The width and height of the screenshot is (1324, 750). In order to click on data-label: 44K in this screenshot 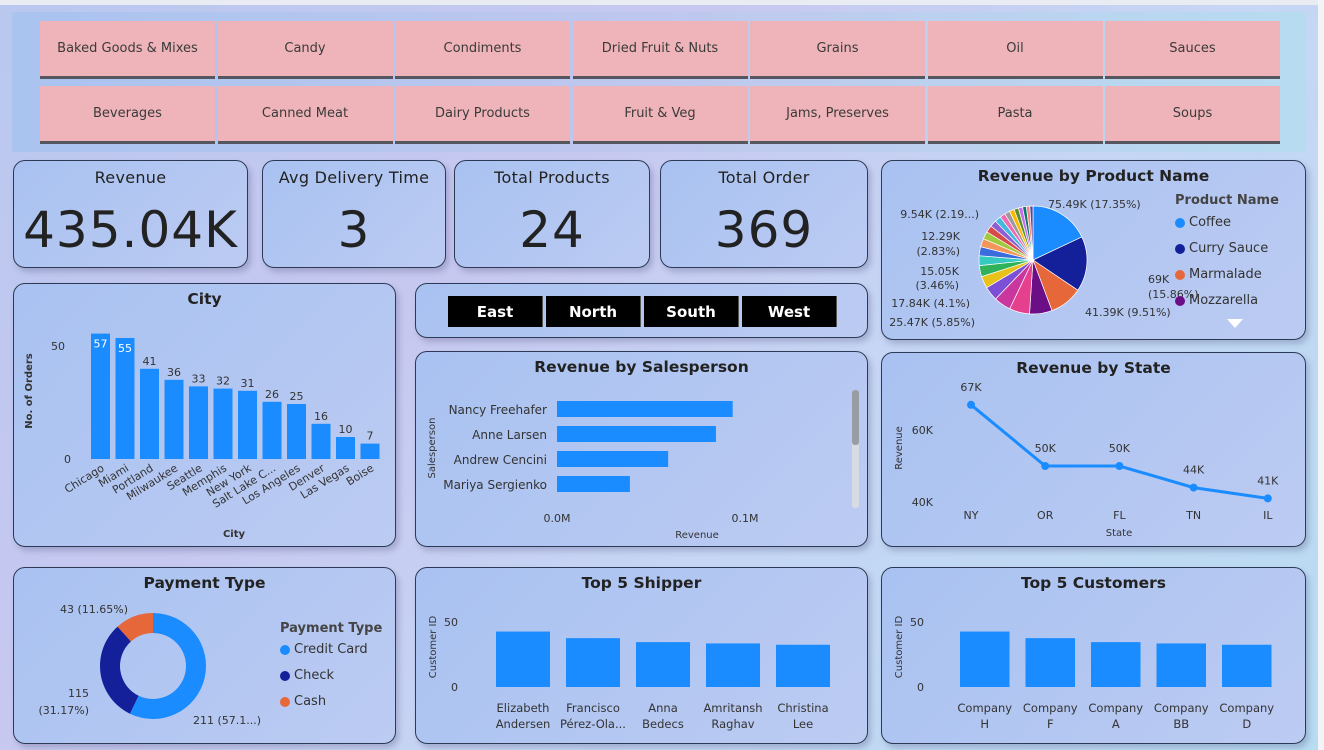, I will do `click(1194, 470)`.